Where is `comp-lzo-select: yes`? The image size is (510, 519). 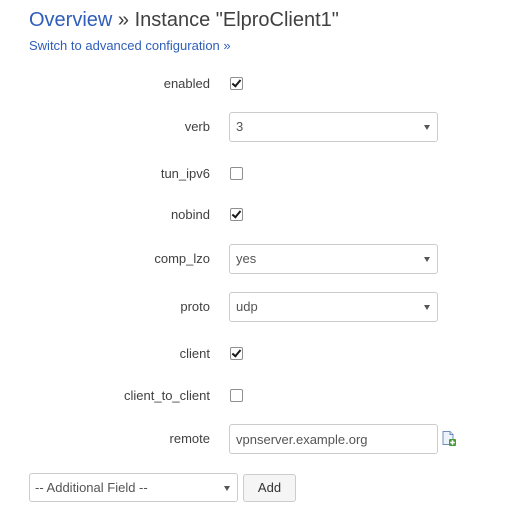
comp-lzo-select: yes is located at coordinates (333, 259).